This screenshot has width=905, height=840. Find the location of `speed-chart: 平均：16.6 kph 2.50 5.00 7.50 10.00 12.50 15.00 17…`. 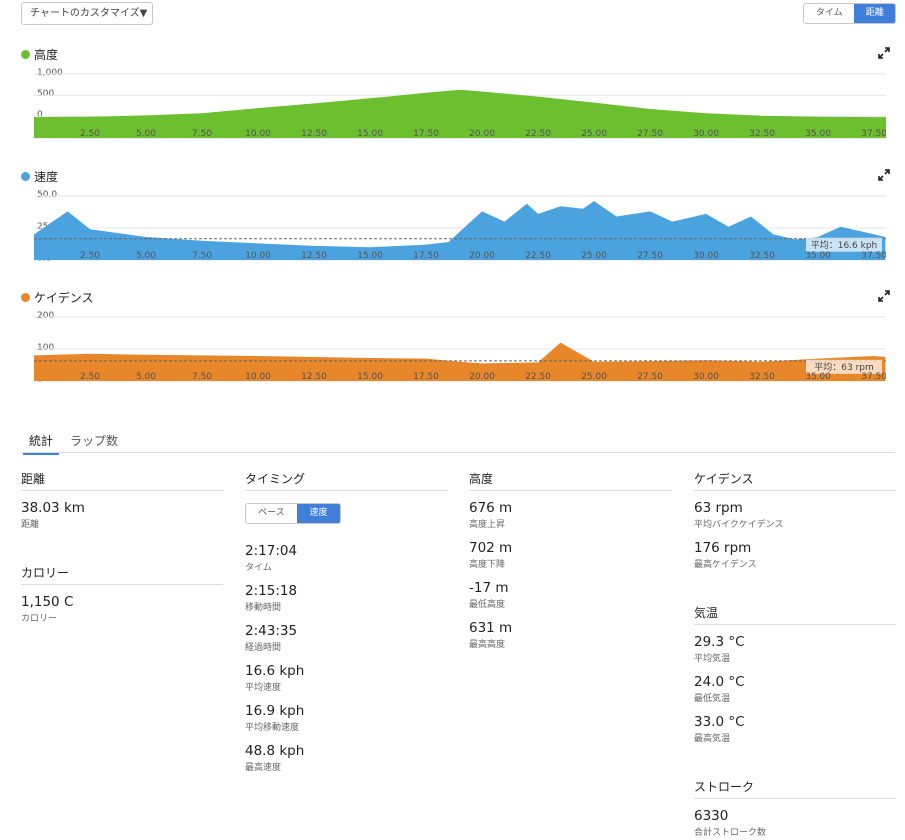

speed-chart: 平均：16.6 kph 2.50 5.00 7.50 10.00 12.50 15.00 17… is located at coordinates (460, 228).